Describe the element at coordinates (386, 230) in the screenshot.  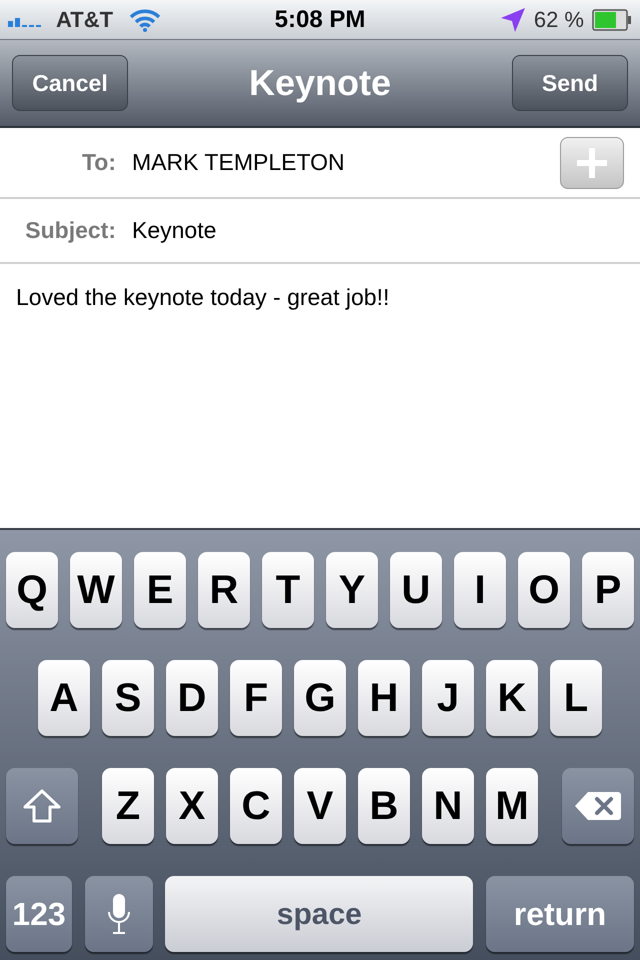
I see `subject-field: Keynote` at that location.